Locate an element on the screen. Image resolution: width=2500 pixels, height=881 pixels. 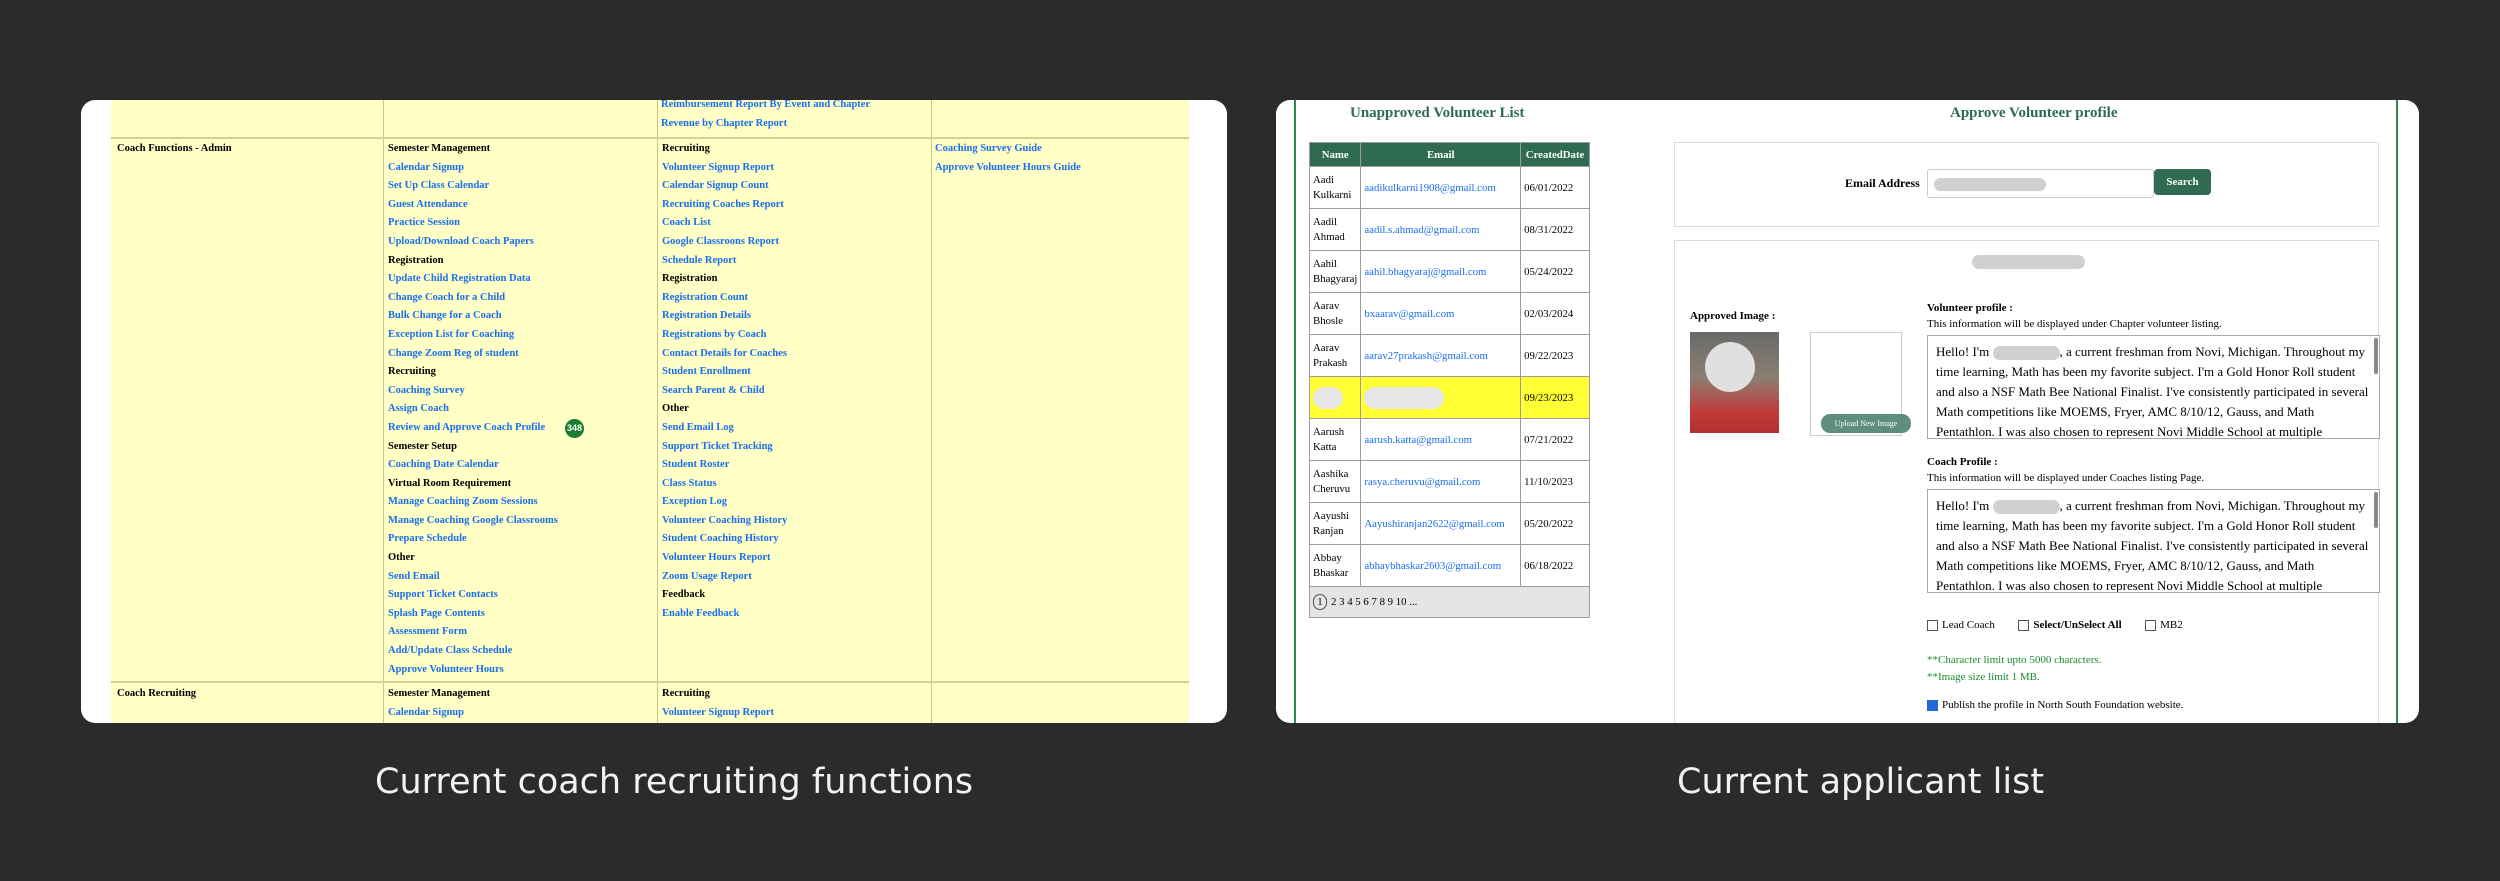
lead-coach-checkbox is located at coordinates (1932, 625).